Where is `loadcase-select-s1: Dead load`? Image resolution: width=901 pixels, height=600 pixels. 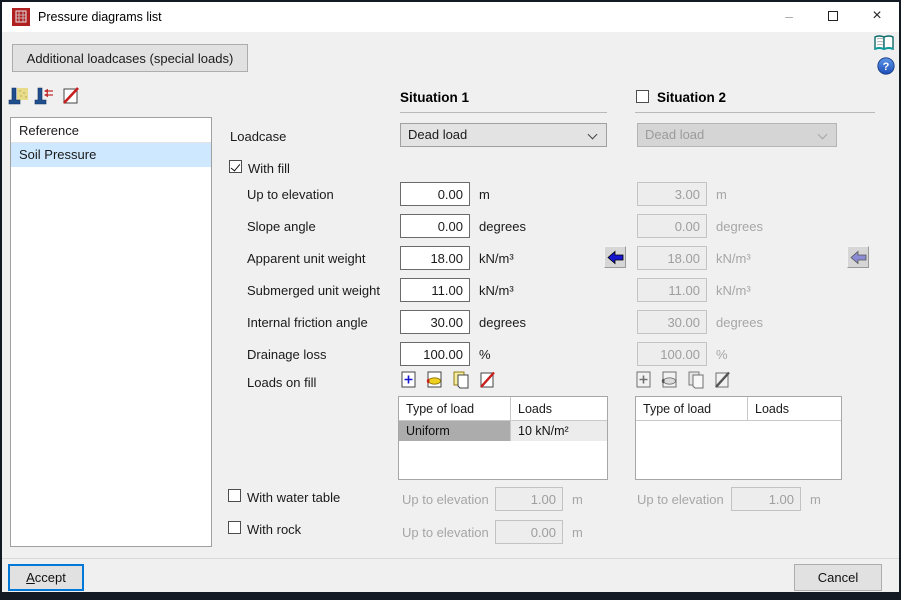 loadcase-select-s1: Dead load is located at coordinates (503, 135).